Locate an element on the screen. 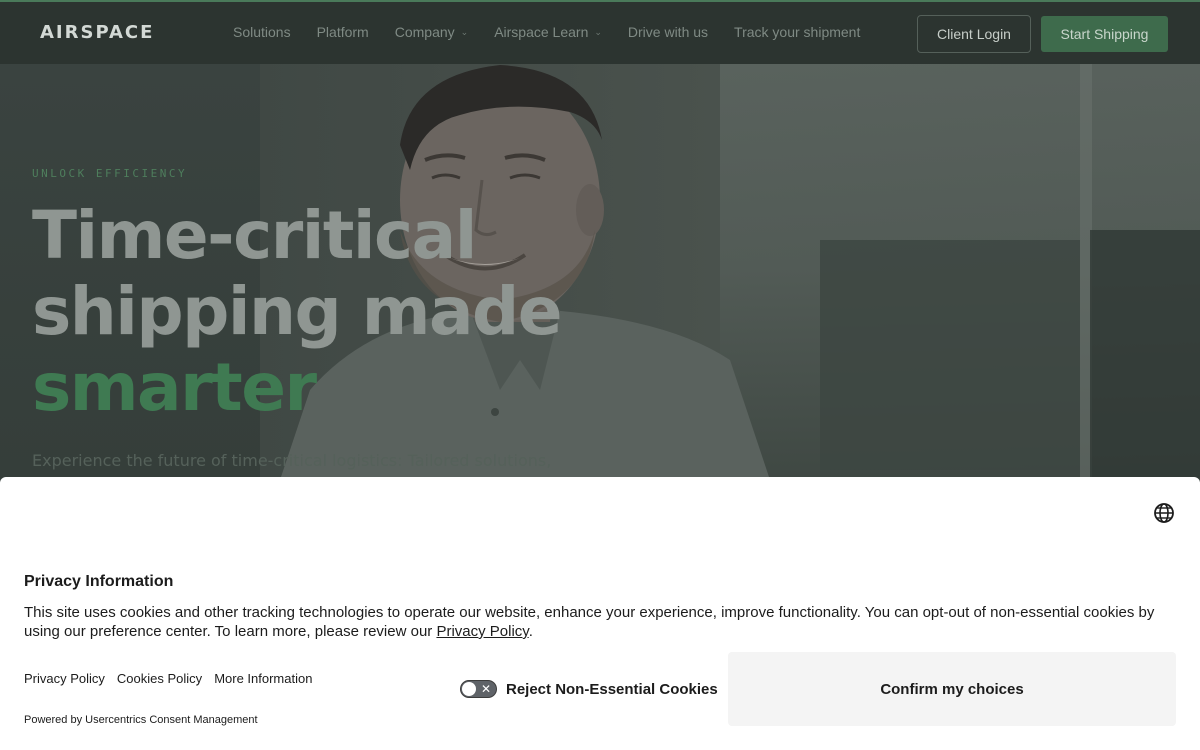 Image resolution: width=1200 pixels, height=750 pixels. background-office is located at coordinates (950, 355).